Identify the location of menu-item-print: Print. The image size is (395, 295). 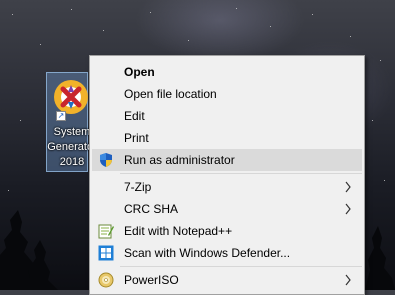
(227, 138).